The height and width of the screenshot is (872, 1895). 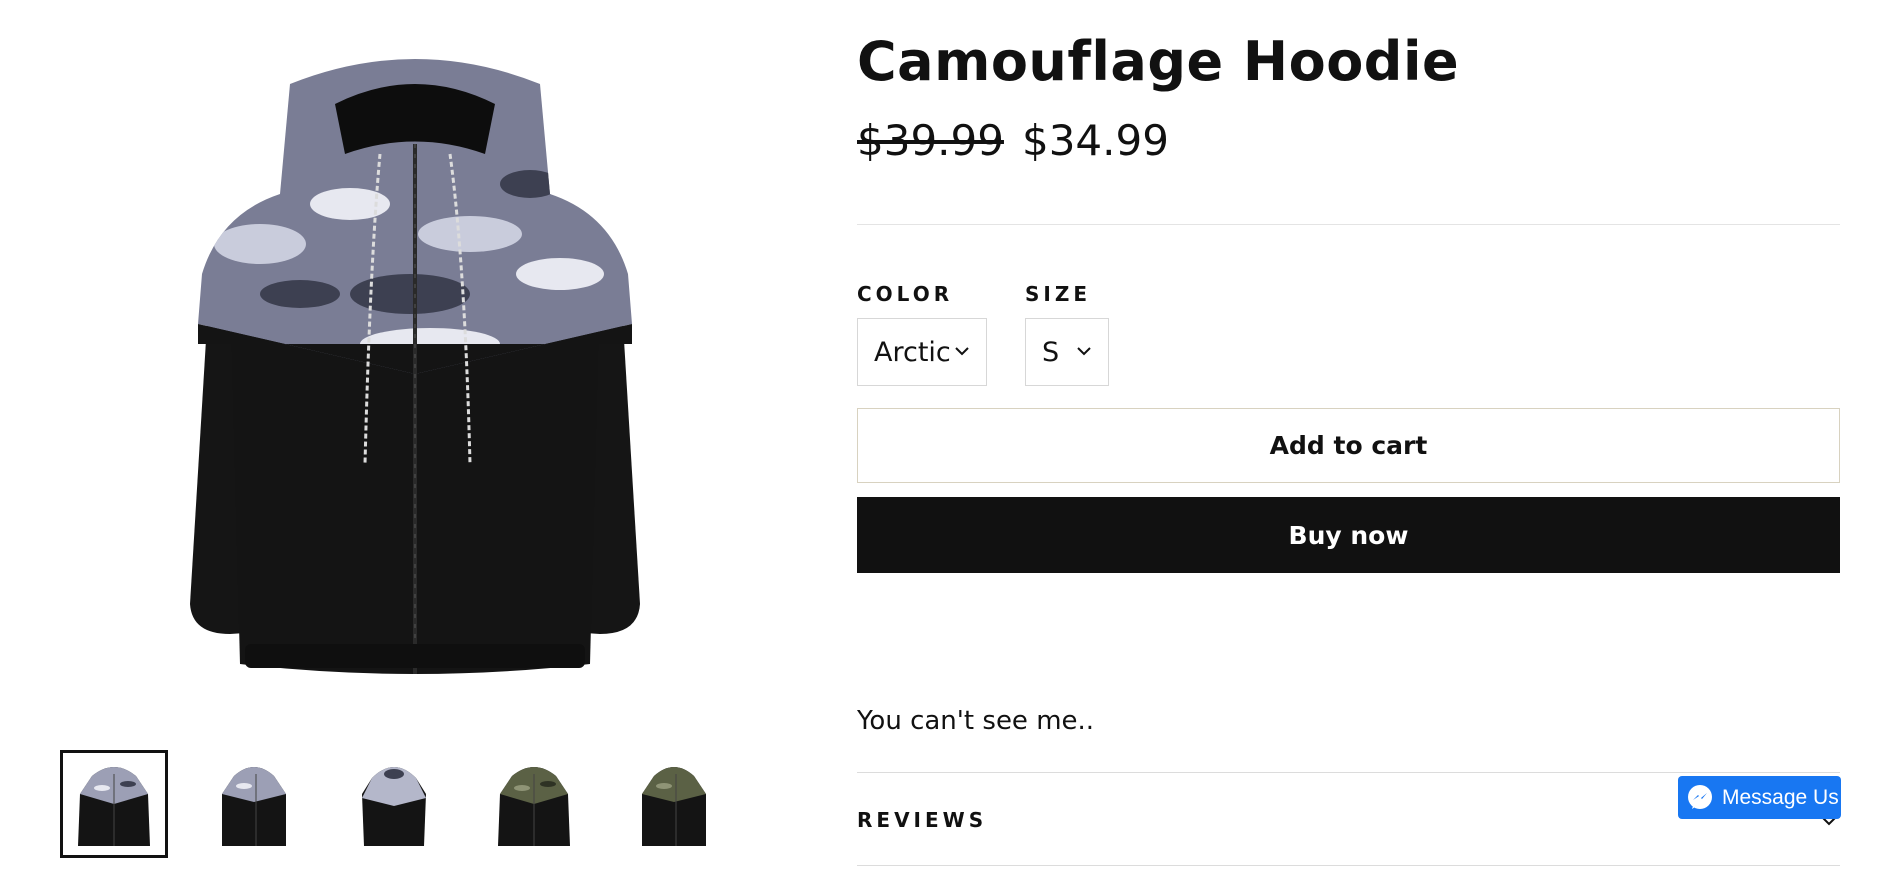 What do you see at coordinates (1348, 535) in the screenshot?
I see `buy-now-button: Buy now` at bounding box center [1348, 535].